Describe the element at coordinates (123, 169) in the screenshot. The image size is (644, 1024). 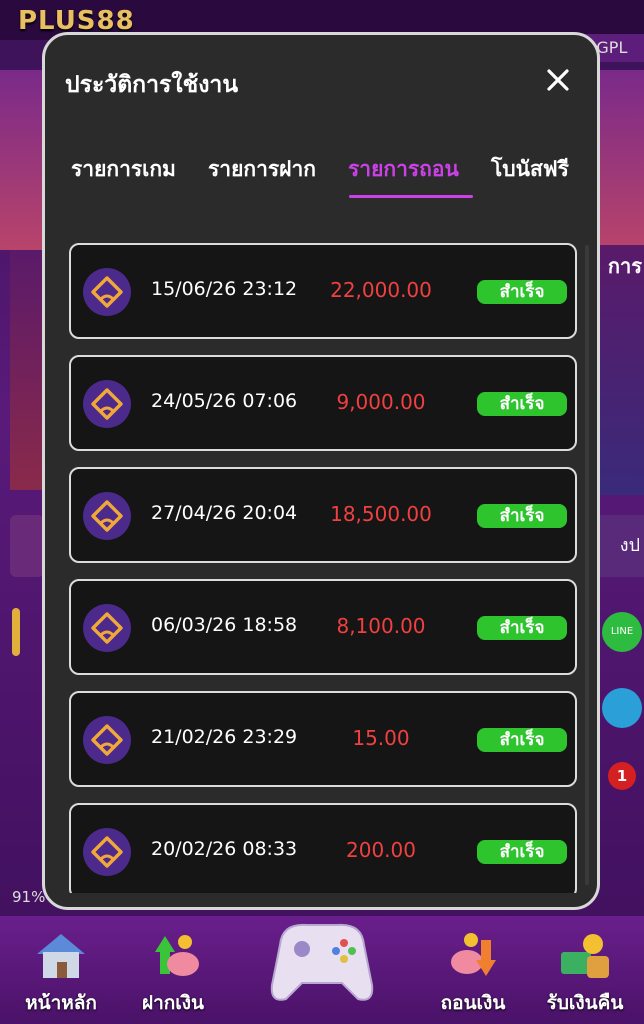
I see `tab-game: รายการเกม` at that location.